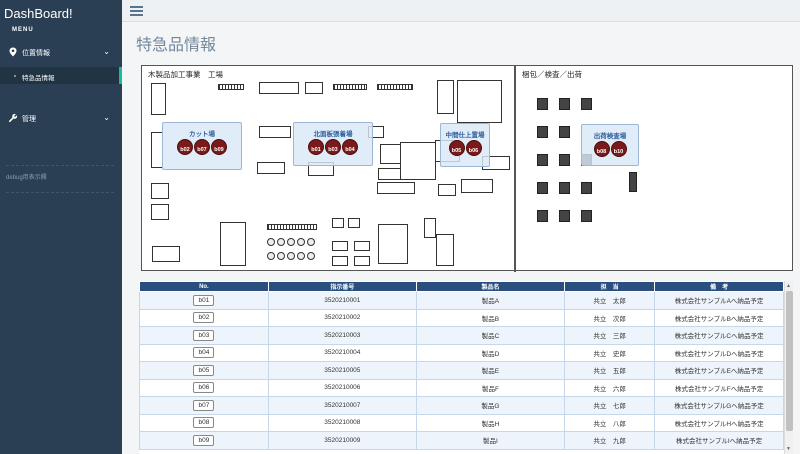 This screenshot has width=800, height=454. I want to click on row-button: b08, so click(204, 423).